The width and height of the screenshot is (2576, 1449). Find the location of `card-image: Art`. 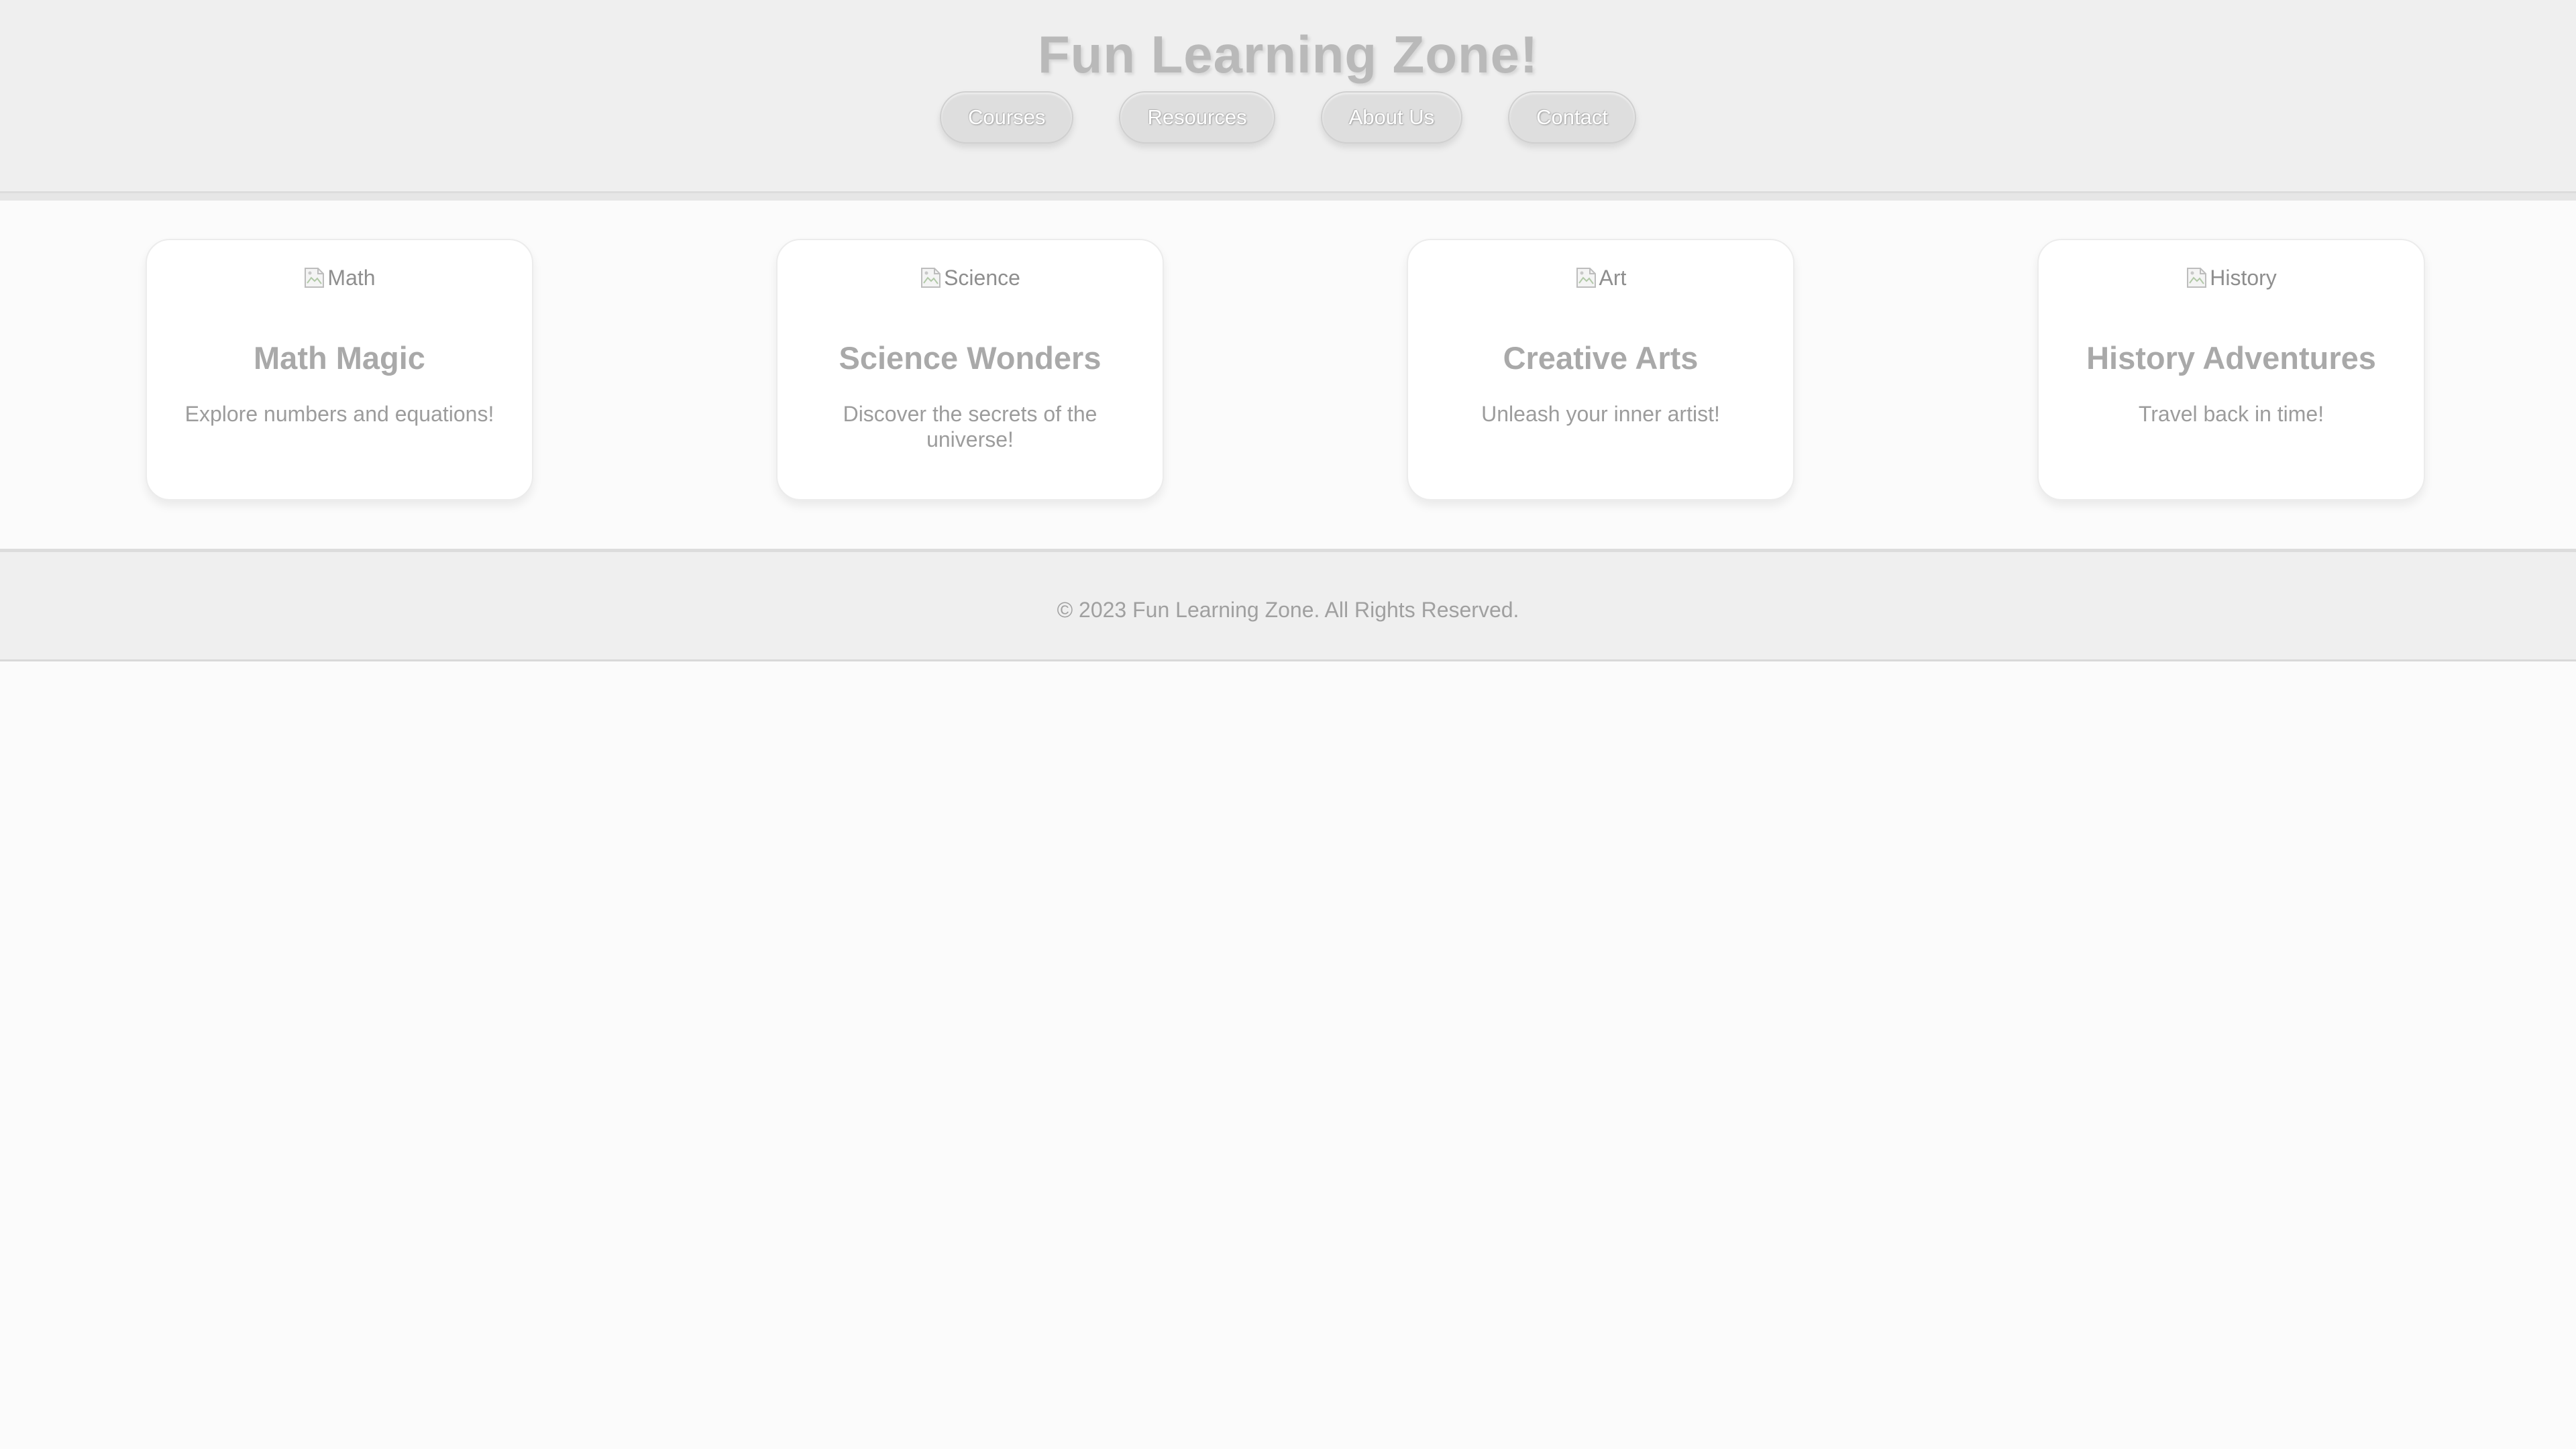

card-image: Art is located at coordinates (1600, 277).